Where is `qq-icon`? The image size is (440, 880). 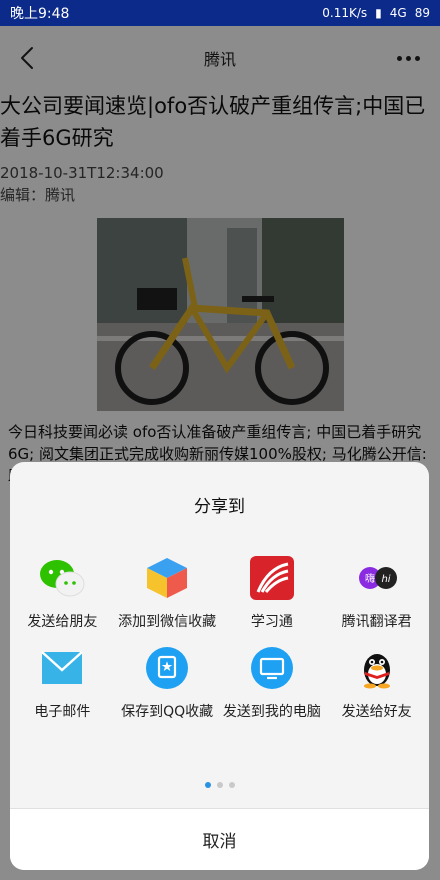 qq-icon is located at coordinates (377, 668).